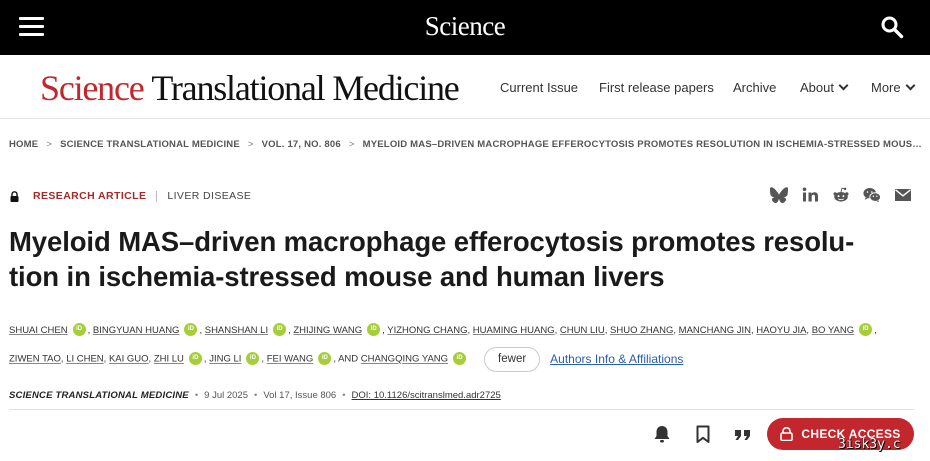 This screenshot has height=461, width=930. Describe the element at coordinates (327, 330) in the screenshot. I see `author-link: ZHIJING WANG` at that location.